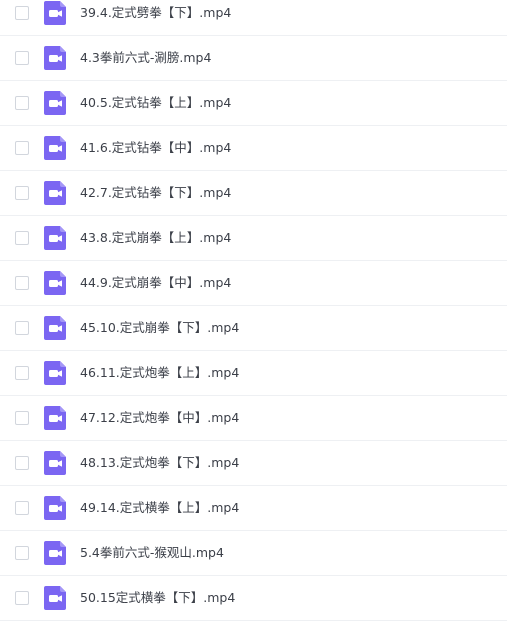  Describe the element at coordinates (253, 103) in the screenshot. I see `file-row: 40.5.定式钻拳【上】.mp4` at that location.